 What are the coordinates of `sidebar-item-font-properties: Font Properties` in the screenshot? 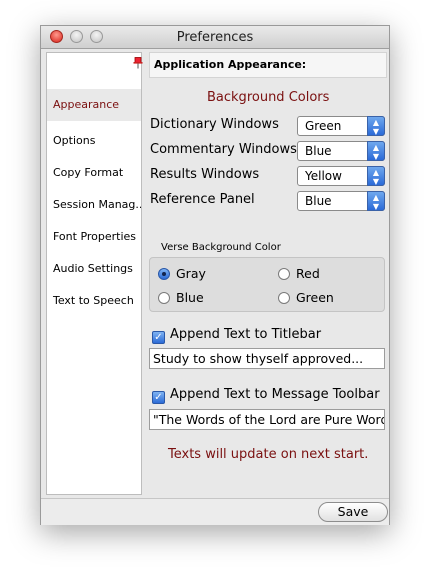 It's located at (94, 237).